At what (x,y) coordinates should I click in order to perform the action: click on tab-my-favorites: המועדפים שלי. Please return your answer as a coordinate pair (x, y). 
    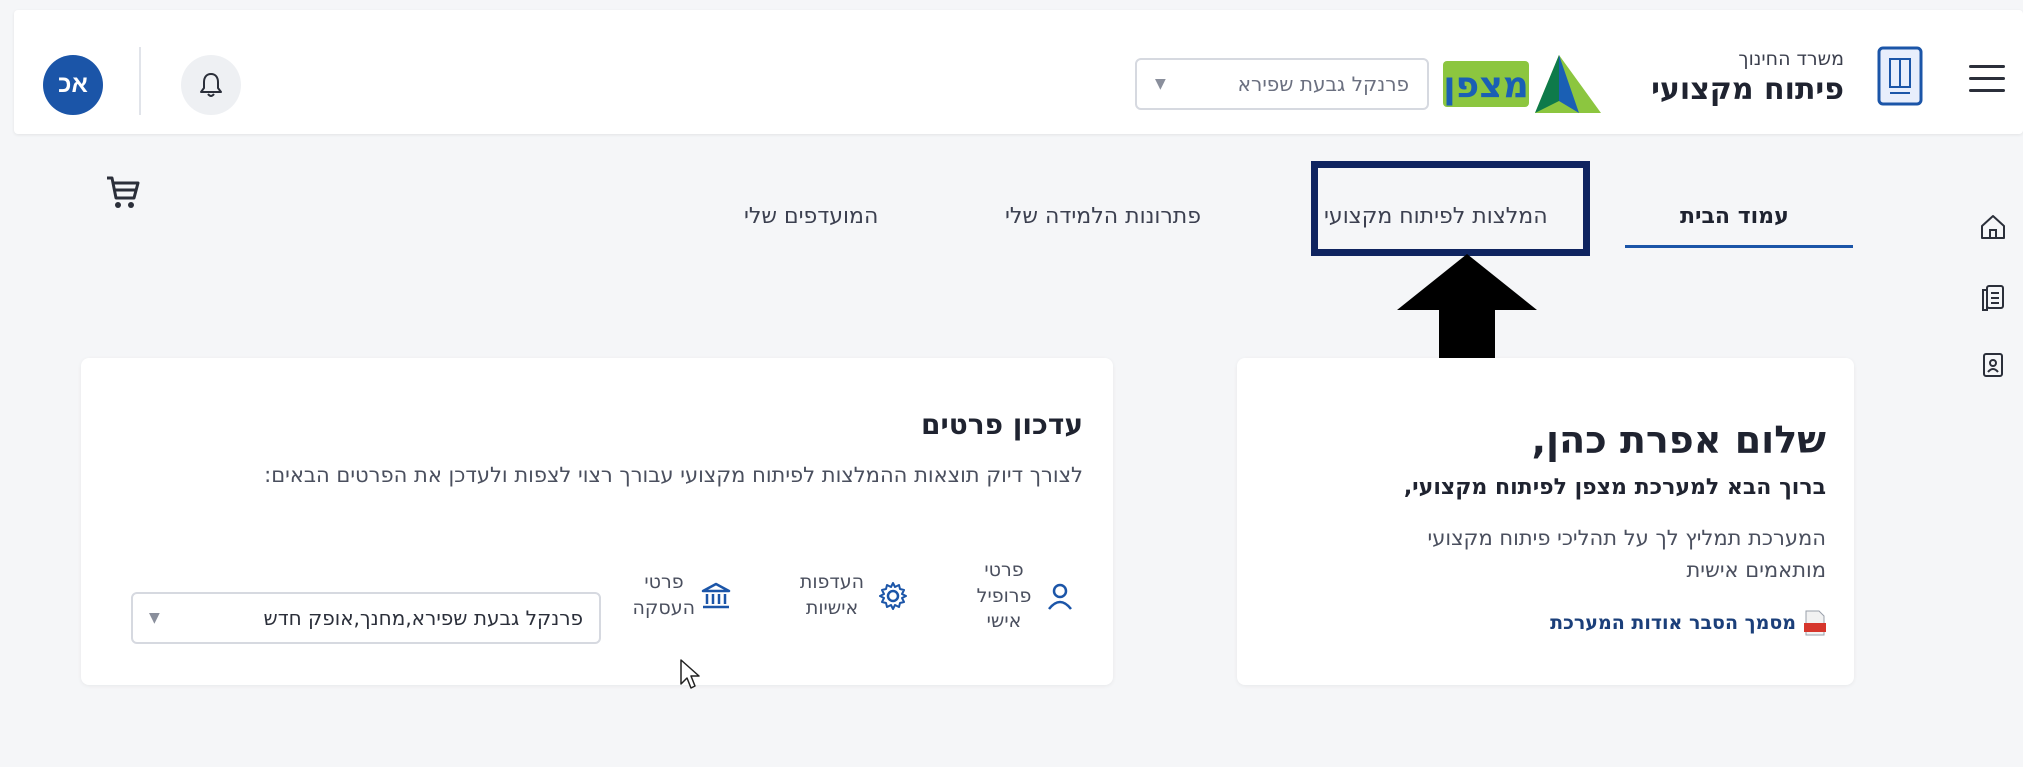
    Looking at the image, I should click on (811, 216).